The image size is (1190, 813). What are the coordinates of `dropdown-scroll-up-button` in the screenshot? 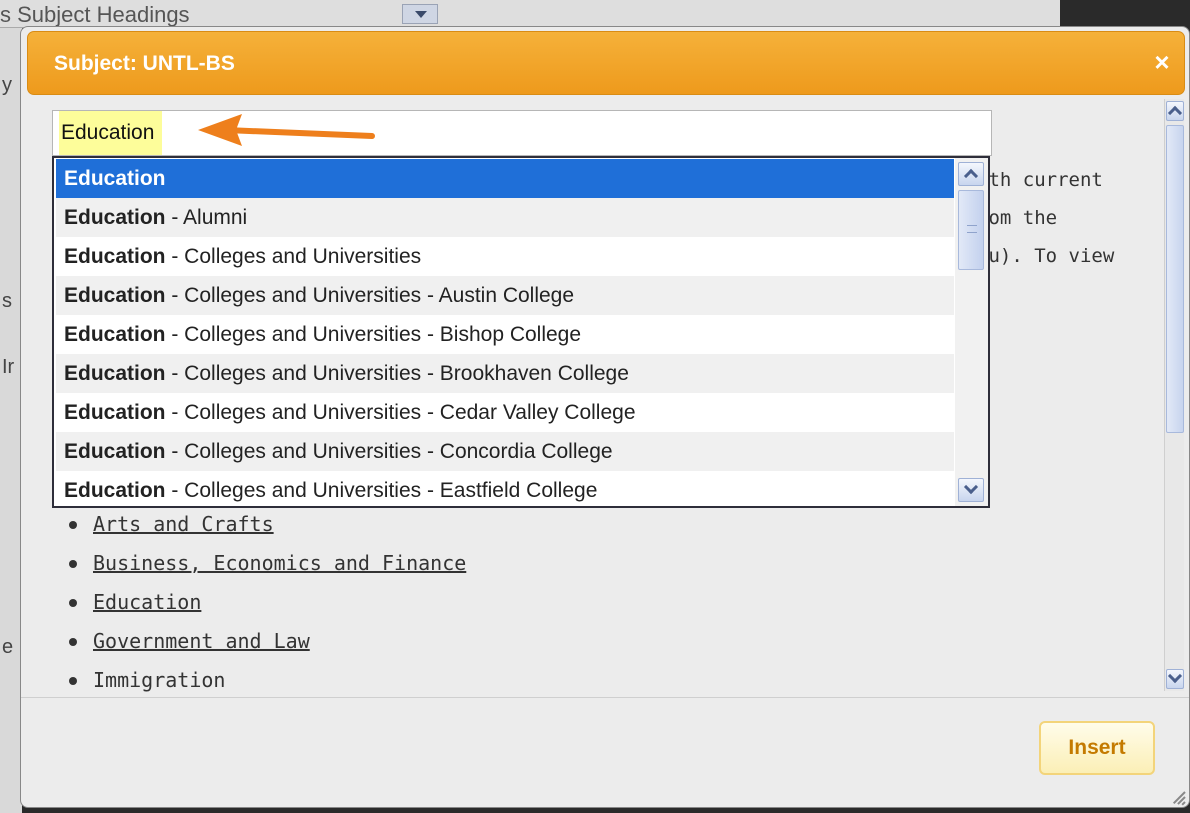 It's located at (971, 174).